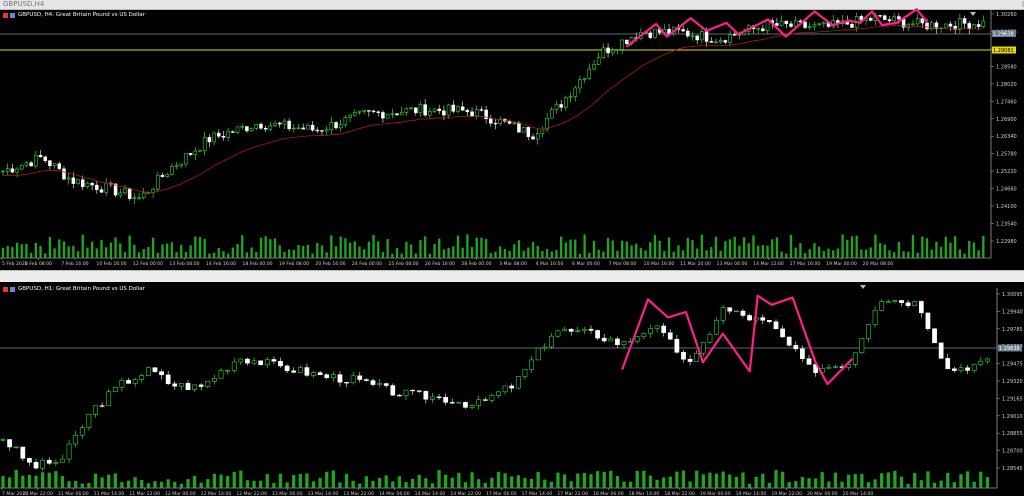  I want to click on price-tick-label: 1.22980, so click(1006, 242).